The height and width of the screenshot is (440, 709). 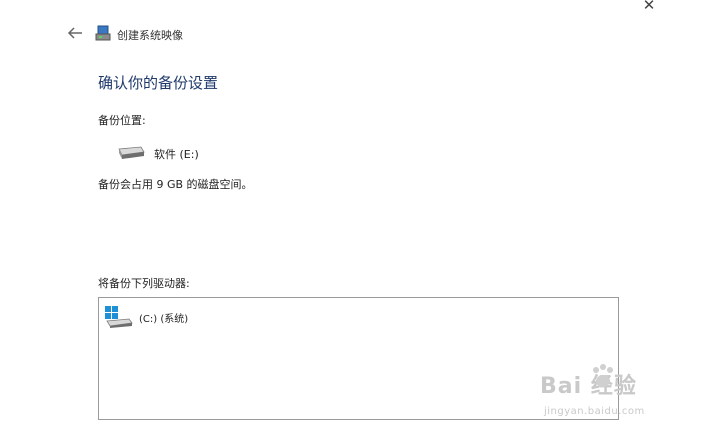 What do you see at coordinates (649, 7) in the screenshot?
I see `close-button: ✕` at bounding box center [649, 7].